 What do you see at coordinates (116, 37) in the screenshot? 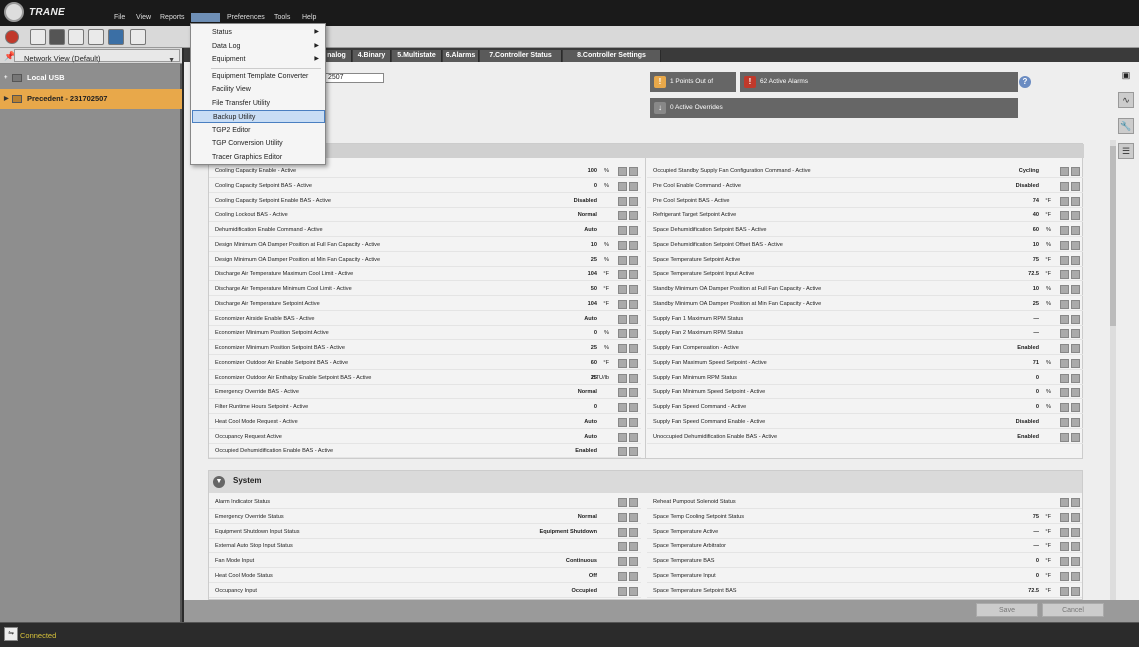
I see `building-icon` at bounding box center [116, 37].